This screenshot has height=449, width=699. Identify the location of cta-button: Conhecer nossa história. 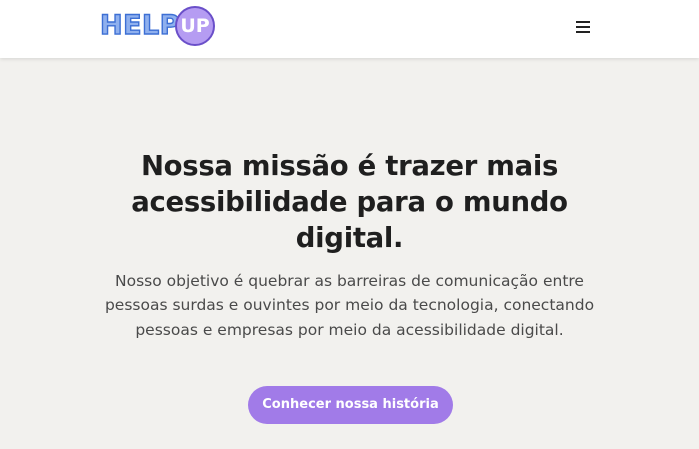
(350, 405).